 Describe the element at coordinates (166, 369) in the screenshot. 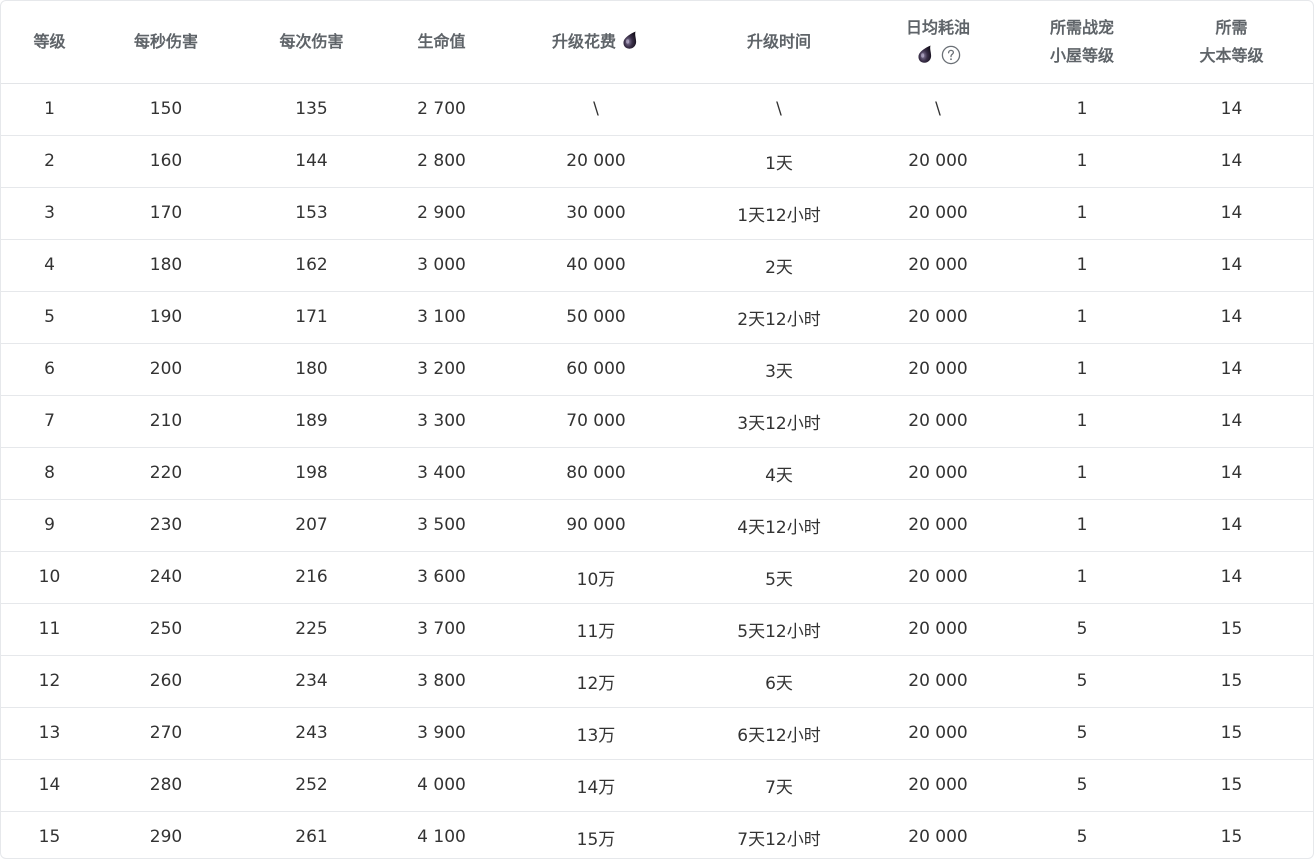

I see `cell-dps: 200` at that location.